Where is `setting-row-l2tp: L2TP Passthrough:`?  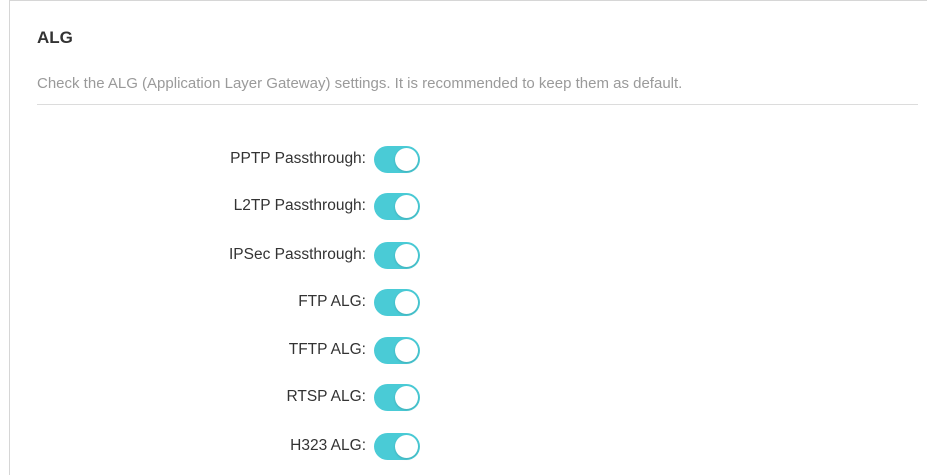 setting-row-l2tp: L2TP Passthrough: is located at coordinates (468, 206).